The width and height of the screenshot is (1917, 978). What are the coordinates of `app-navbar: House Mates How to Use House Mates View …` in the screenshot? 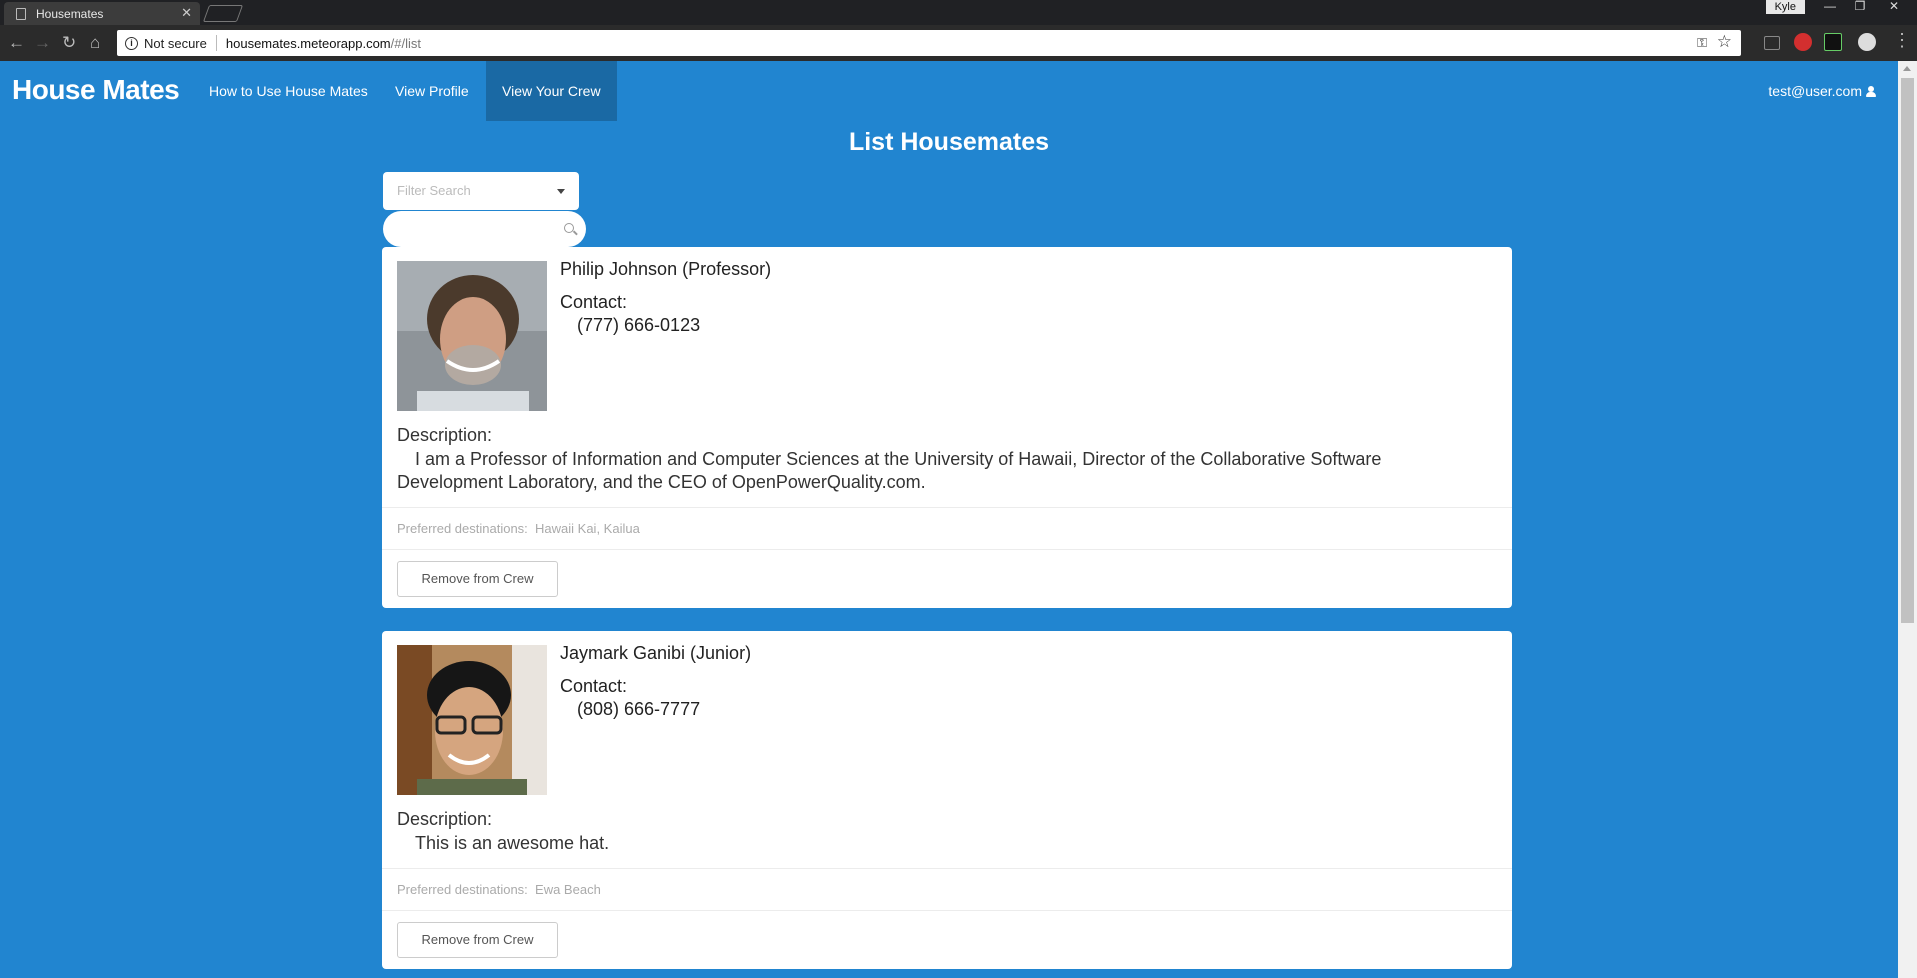 It's located at (949, 91).